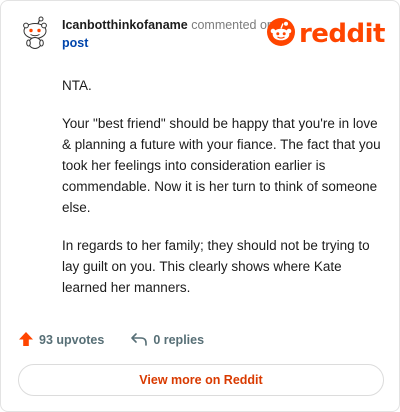 This screenshot has height=412, width=400. What do you see at coordinates (168, 43) in the screenshot?
I see `post-link: post` at bounding box center [168, 43].